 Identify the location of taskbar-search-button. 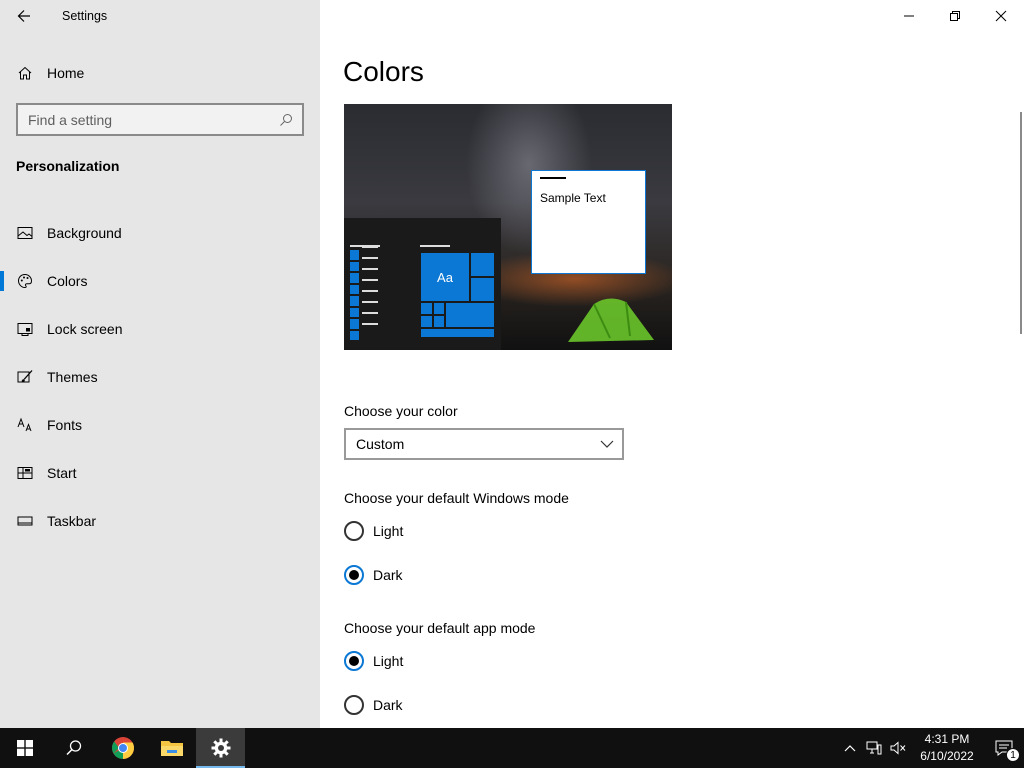
(73, 748).